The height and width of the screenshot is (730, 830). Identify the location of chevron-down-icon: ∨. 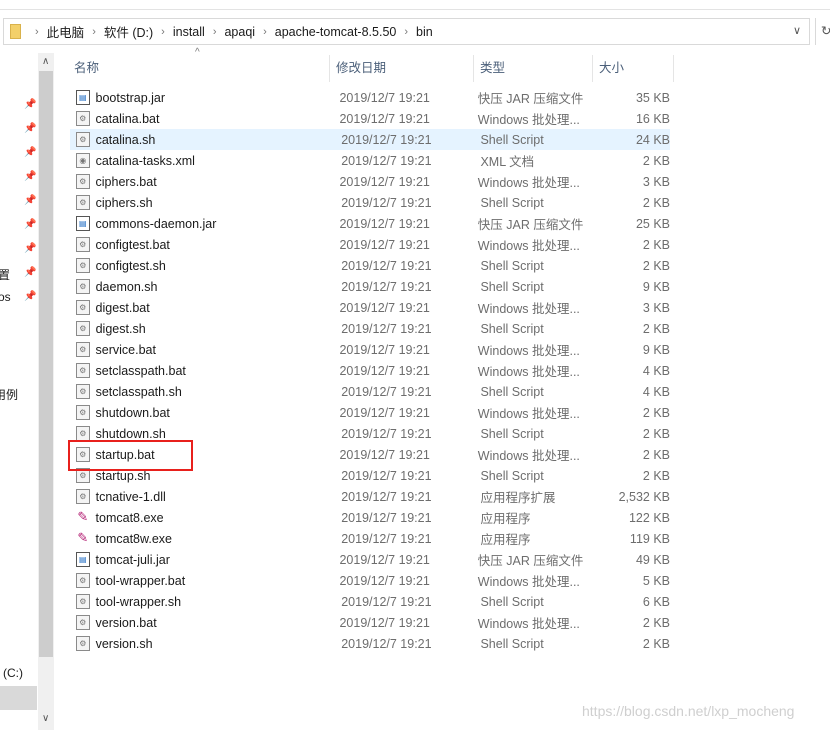
(797, 30).